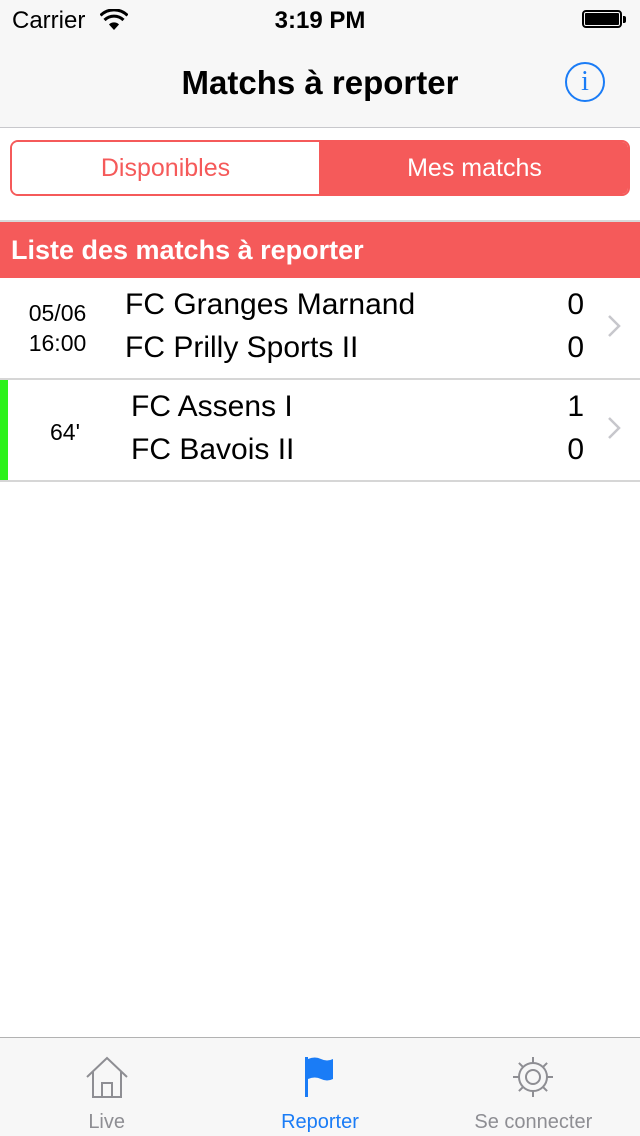  I want to click on flag-icon, so click(318, 1077).